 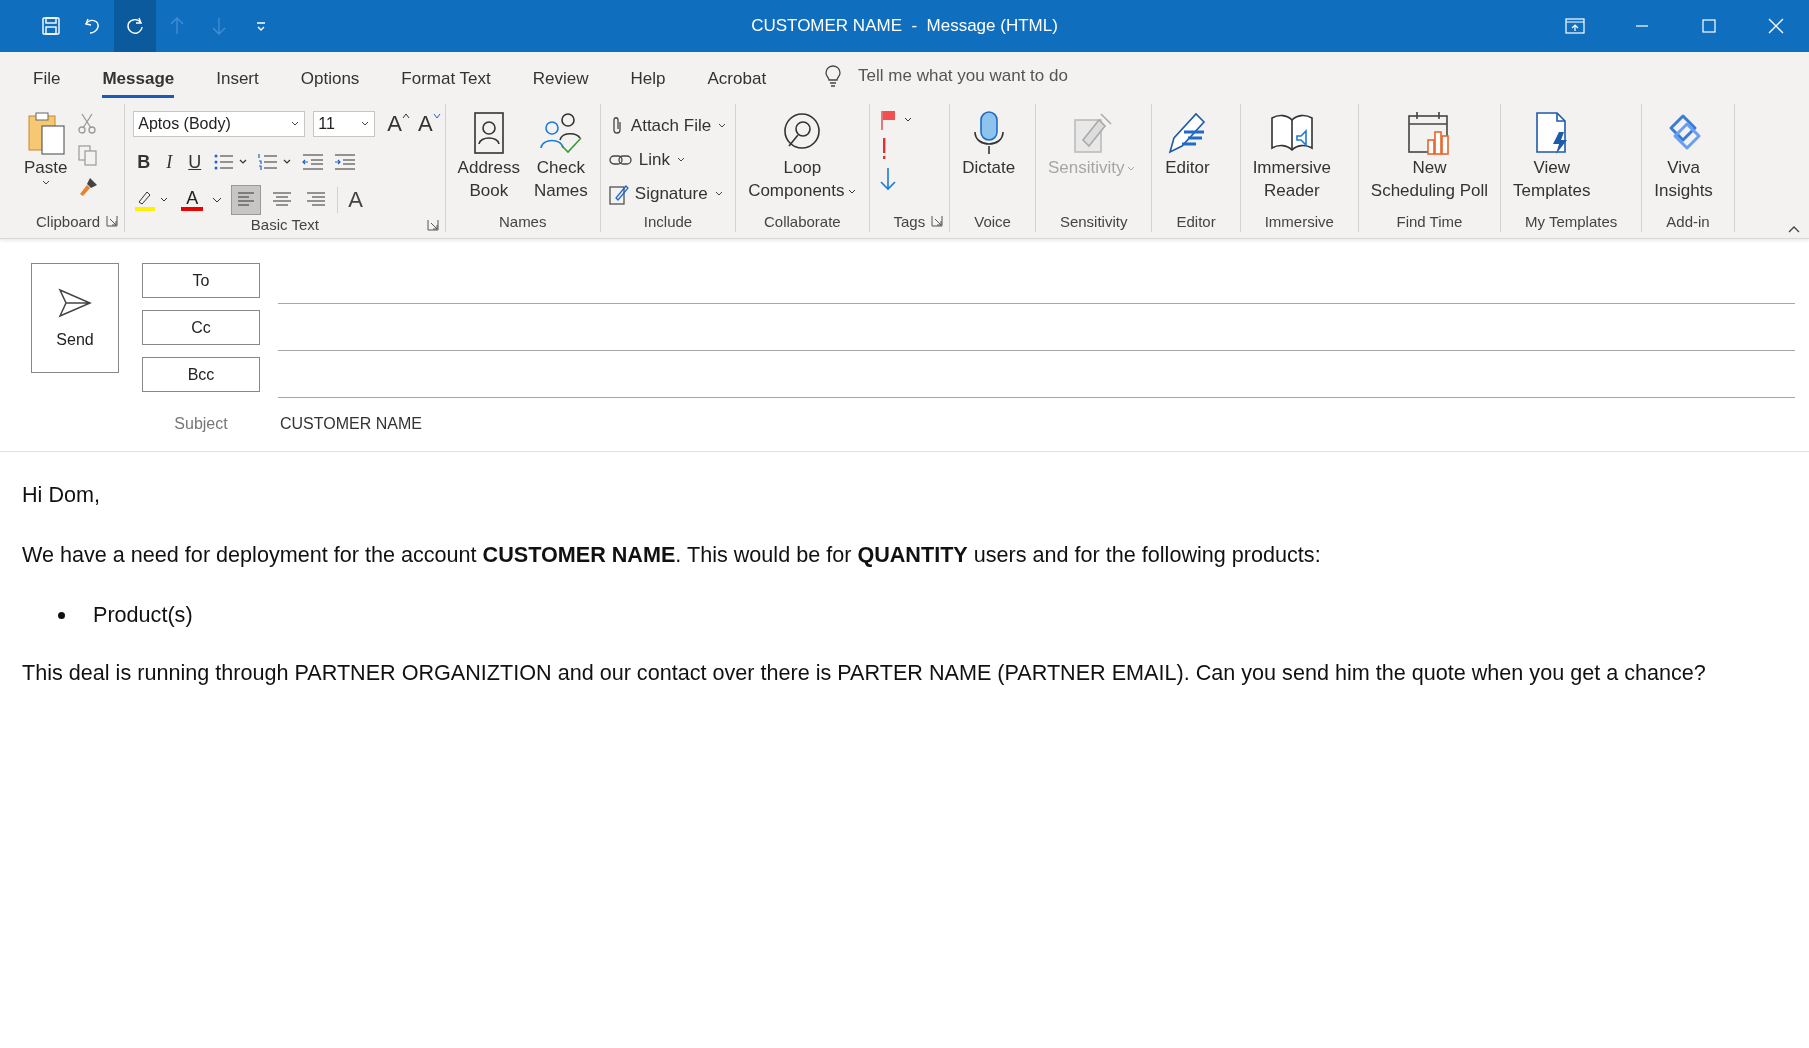 What do you see at coordinates (46, 148) in the screenshot?
I see `paste-button: Paste` at bounding box center [46, 148].